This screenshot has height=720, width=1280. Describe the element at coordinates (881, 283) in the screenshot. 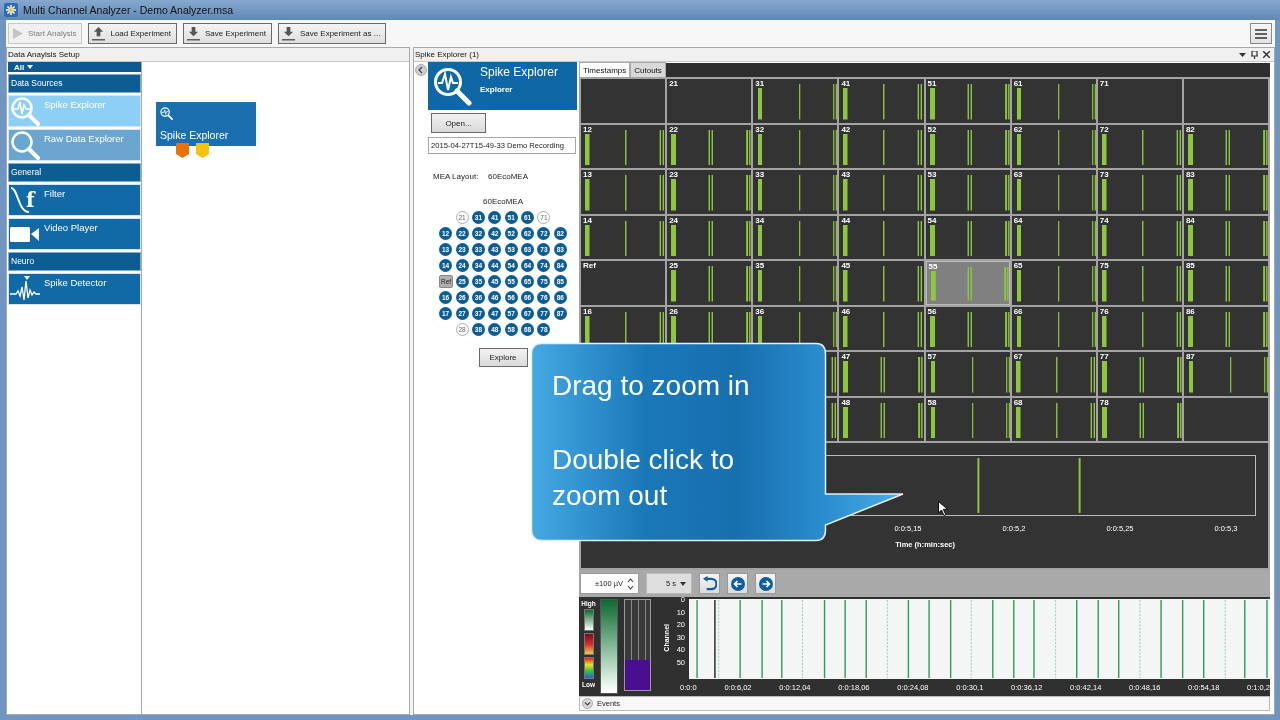

I see `channel-tile: 45` at that location.